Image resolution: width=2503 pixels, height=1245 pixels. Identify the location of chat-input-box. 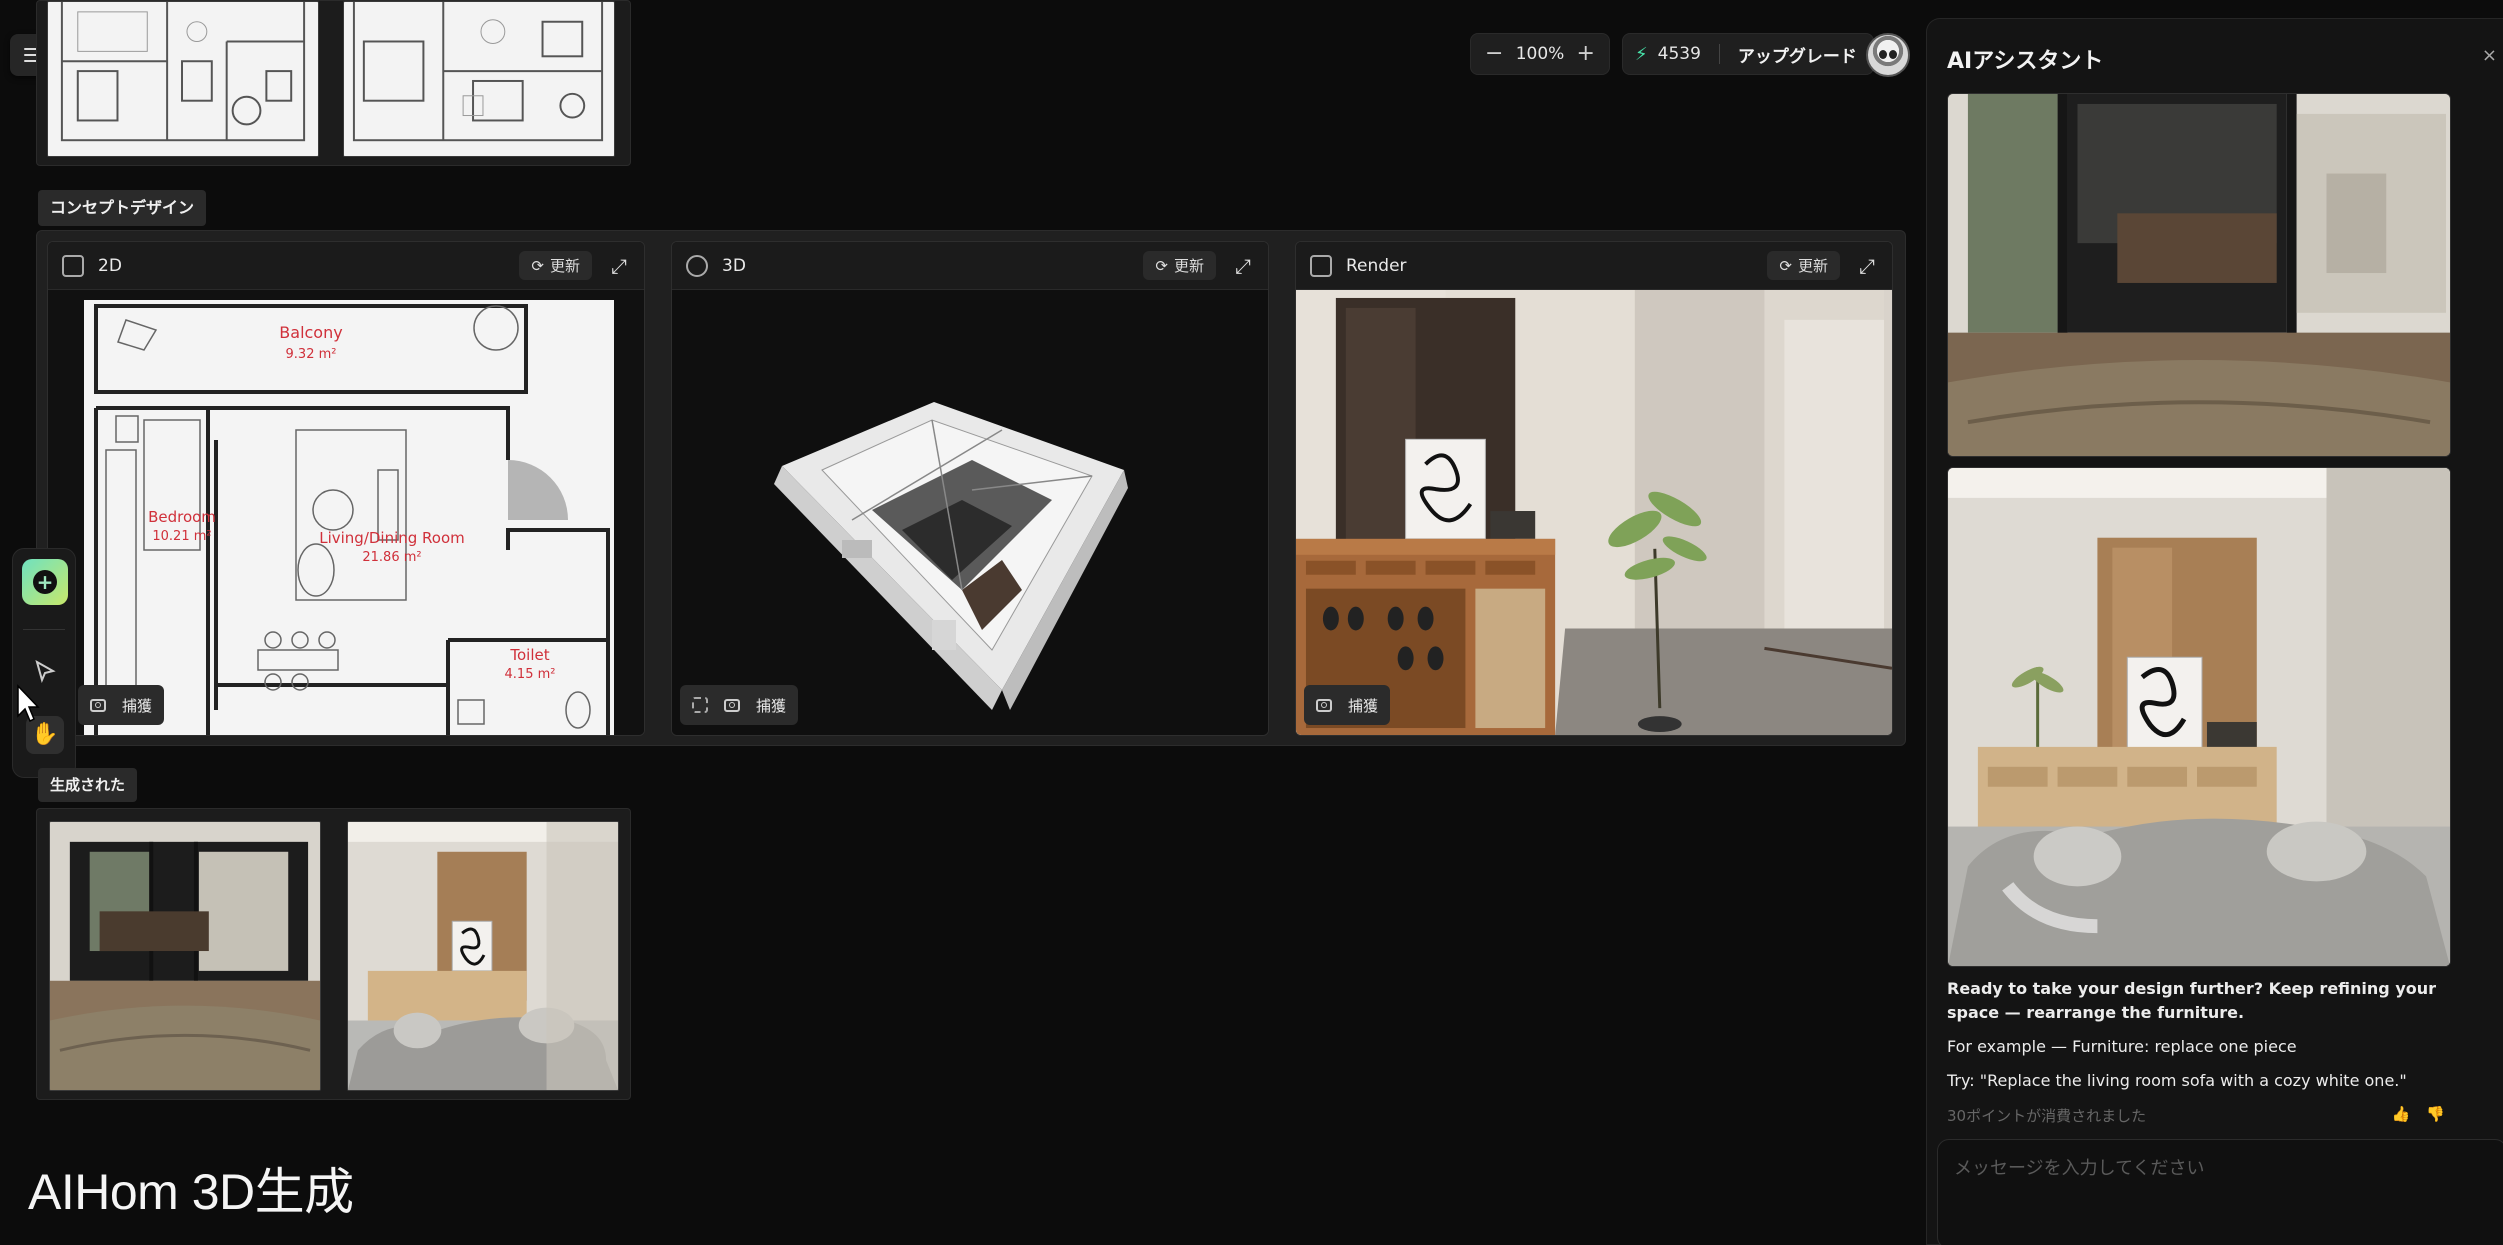
(2220, 1192).